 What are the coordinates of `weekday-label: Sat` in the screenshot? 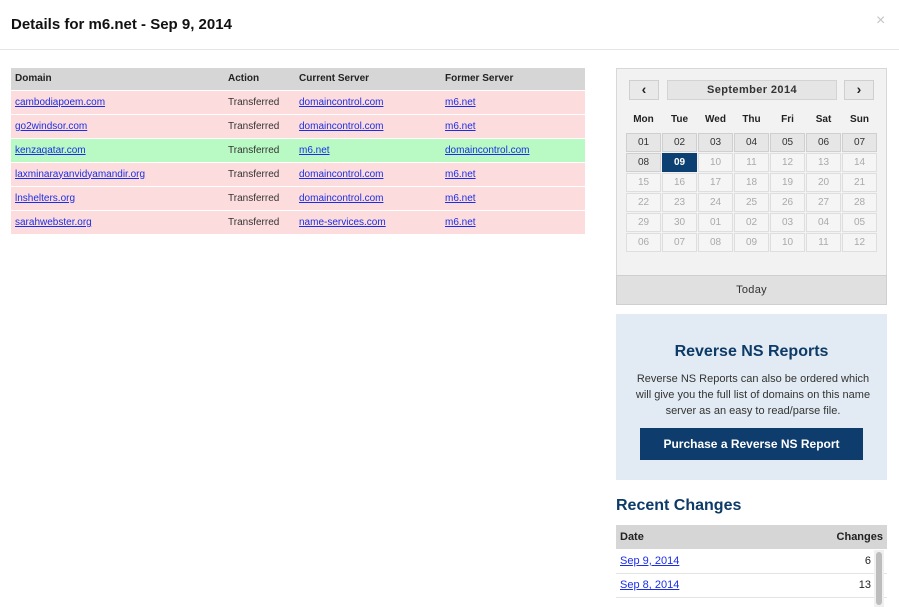 It's located at (823, 119).